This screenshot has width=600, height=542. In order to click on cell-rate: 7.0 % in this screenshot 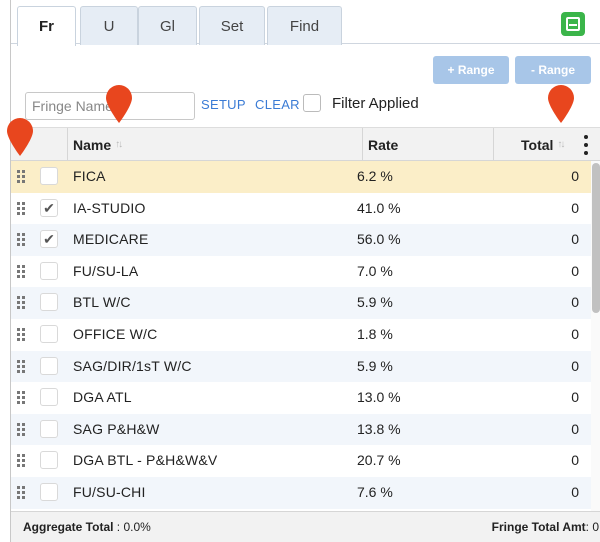, I will do `click(375, 270)`.